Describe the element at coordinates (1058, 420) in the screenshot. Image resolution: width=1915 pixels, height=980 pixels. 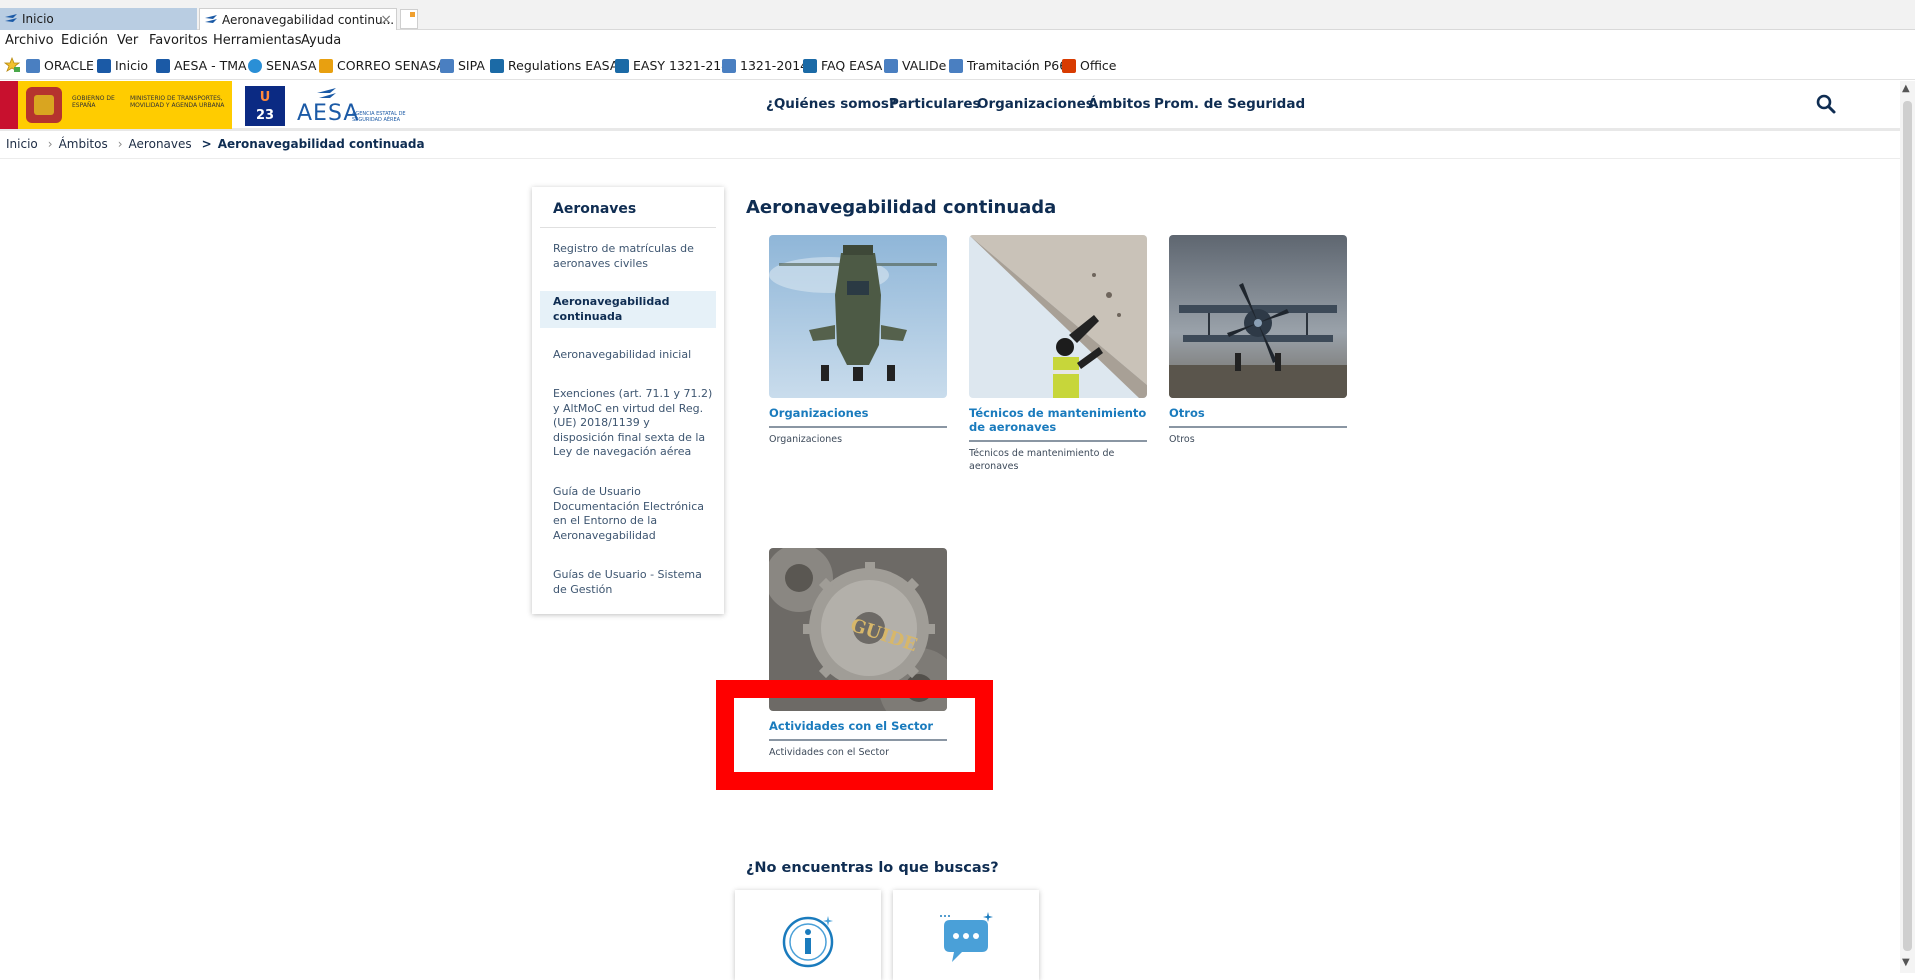
I see `card-title: Técnicos de mantenimiento de aeronaves` at that location.